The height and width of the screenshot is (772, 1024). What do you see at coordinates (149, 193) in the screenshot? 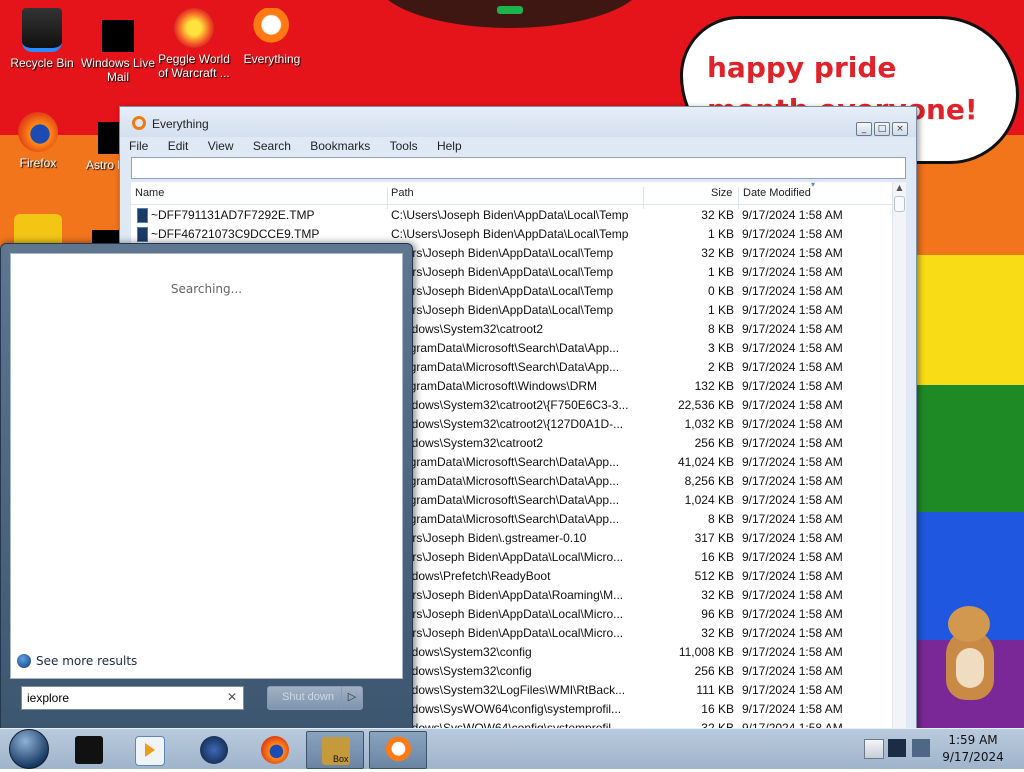
I see `column-name: Name` at bounding box center [149, 193].